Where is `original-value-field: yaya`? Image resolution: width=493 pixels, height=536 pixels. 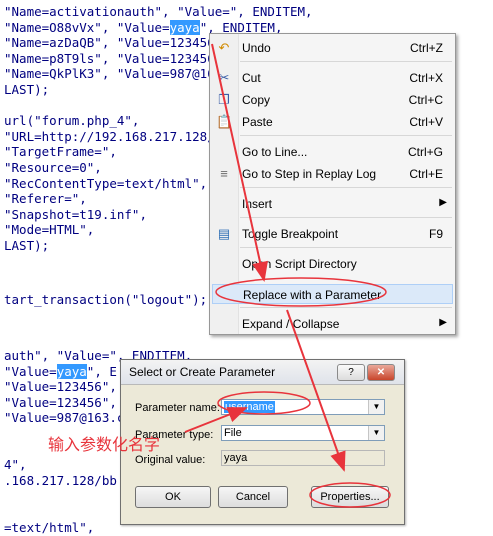
original-value-field: yaya is located at coordinates (303, 458).